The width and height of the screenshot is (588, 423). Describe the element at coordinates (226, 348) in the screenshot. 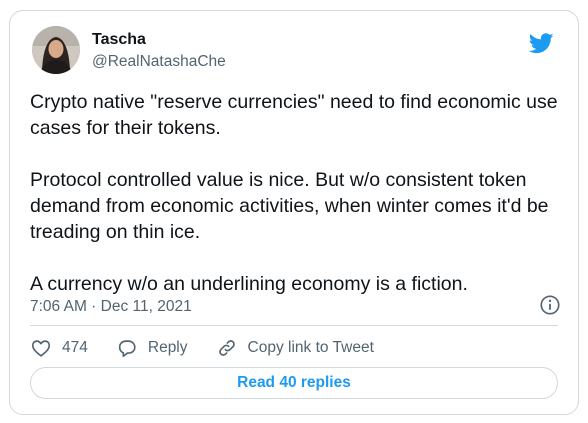

I see `link-icon` at that location.